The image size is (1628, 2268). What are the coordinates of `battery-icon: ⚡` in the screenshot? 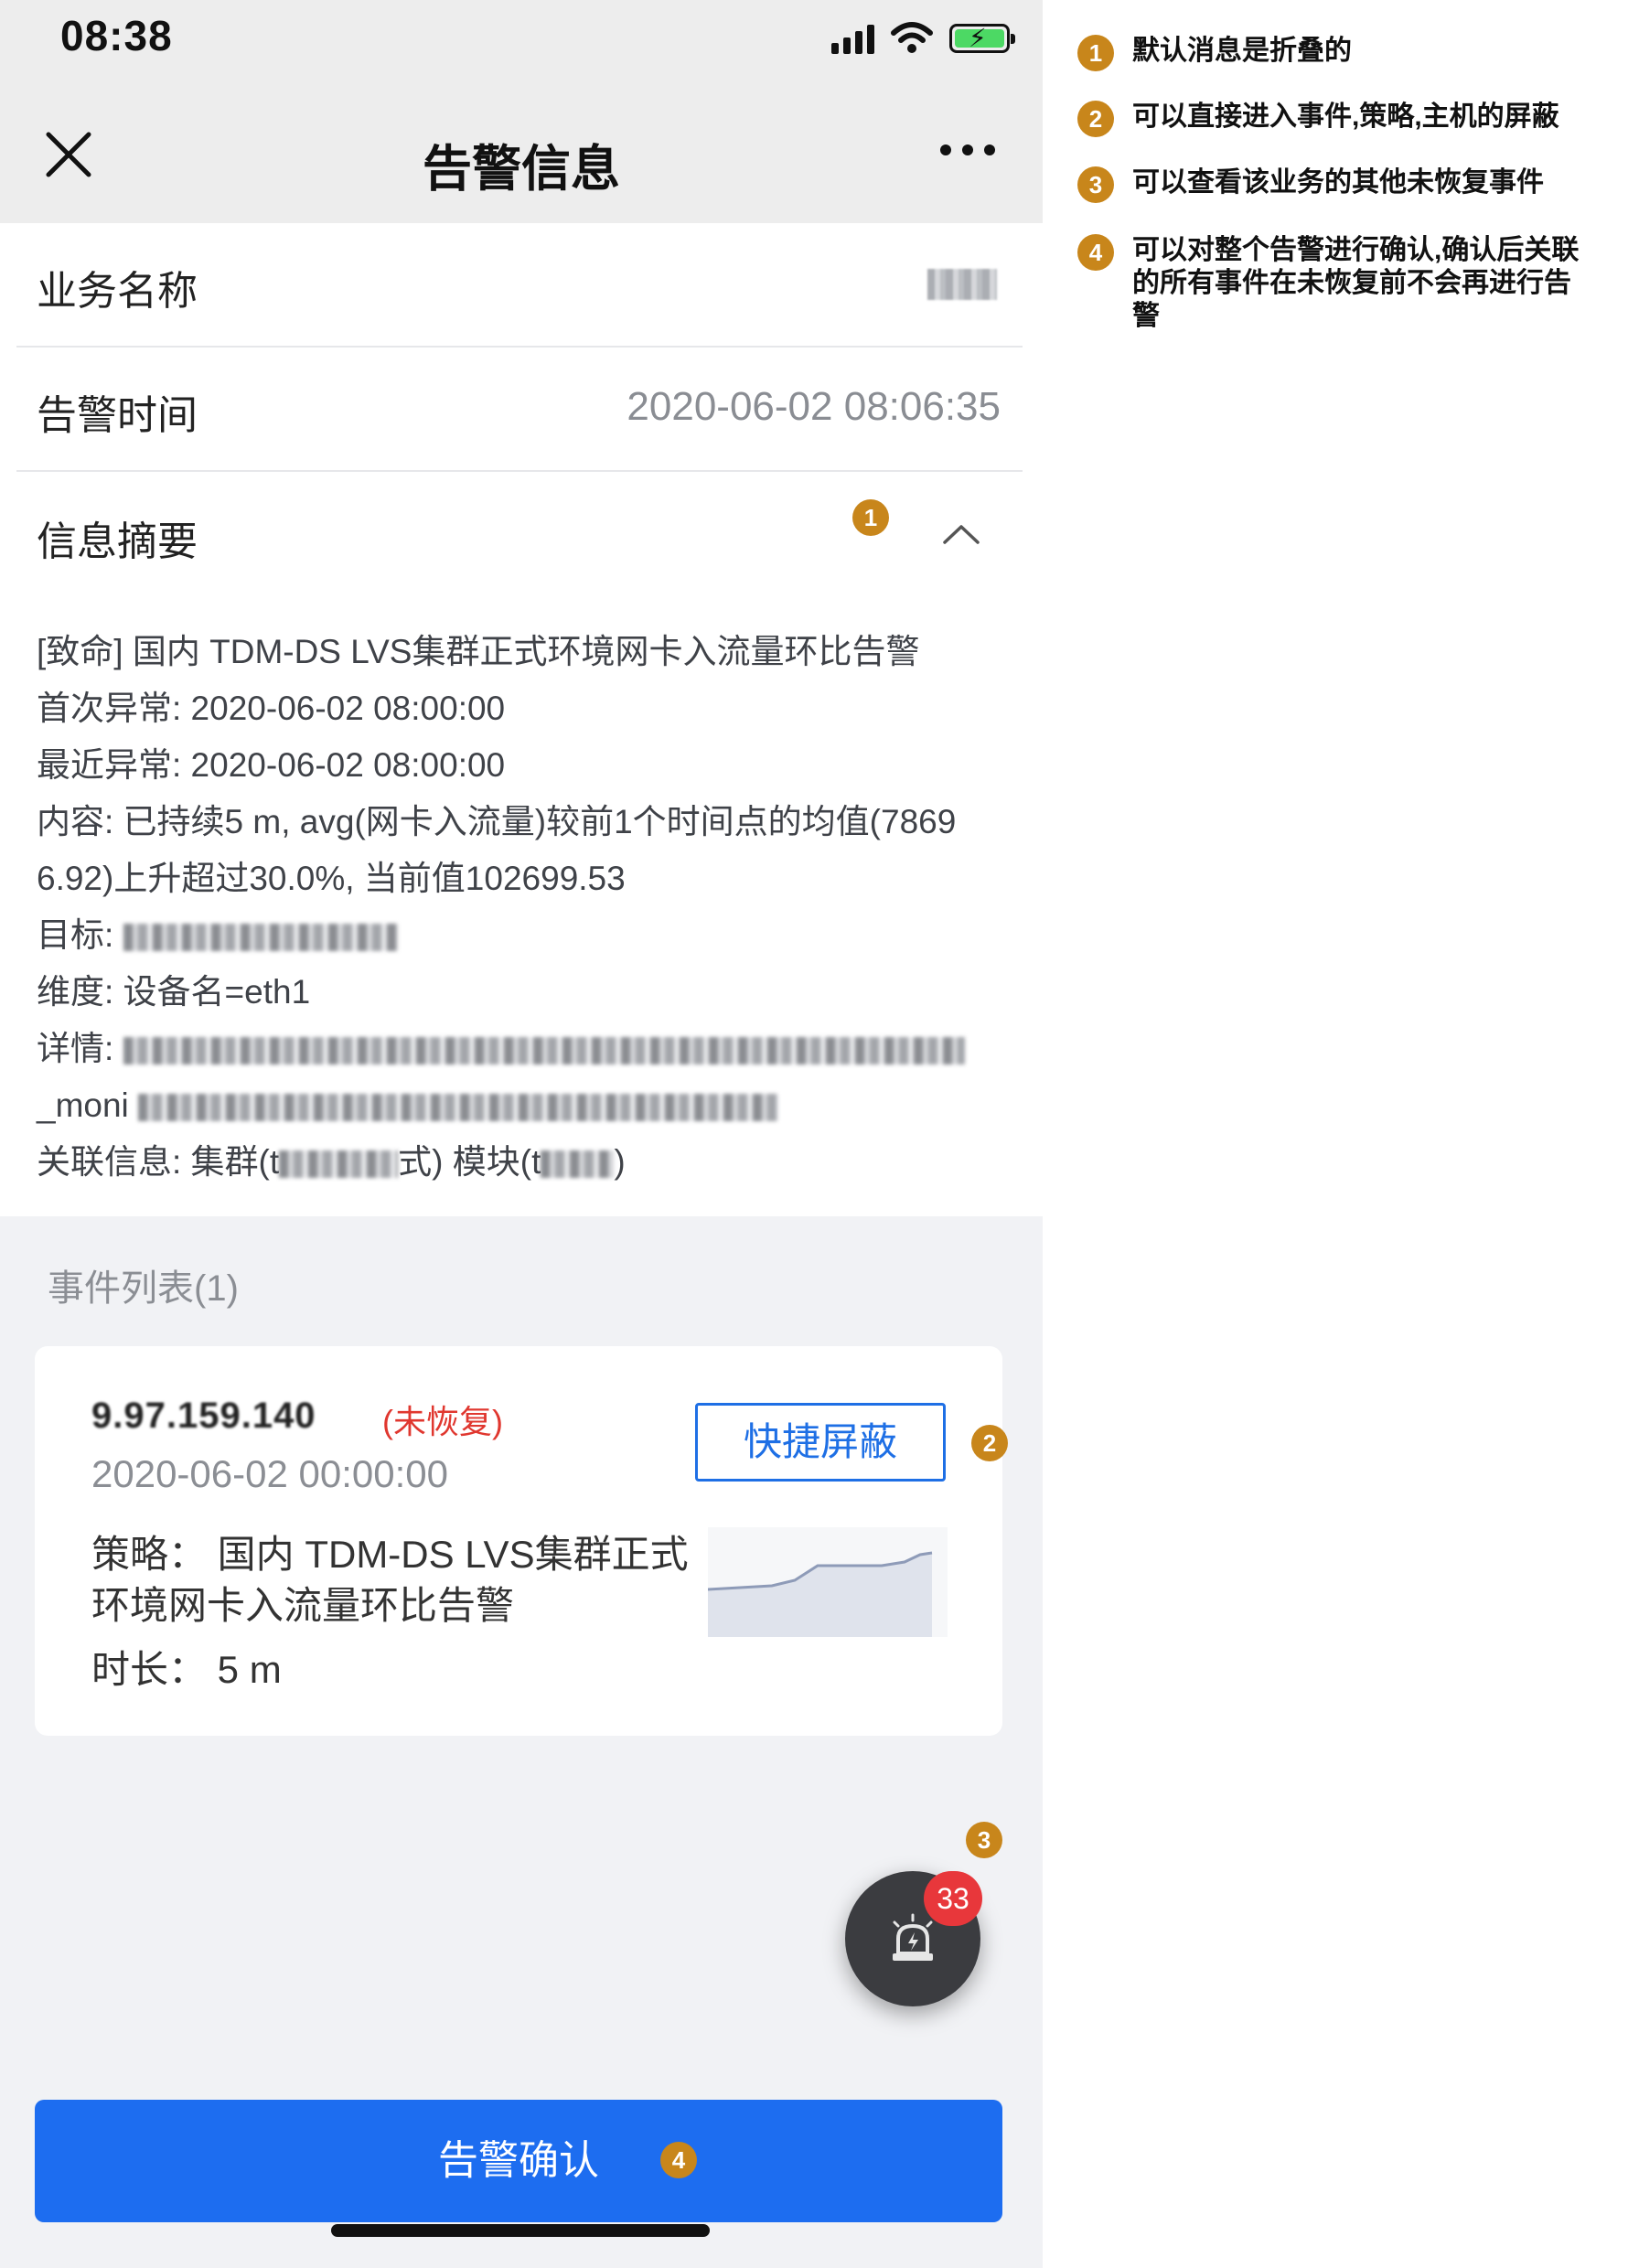 It's located at (982, 38).